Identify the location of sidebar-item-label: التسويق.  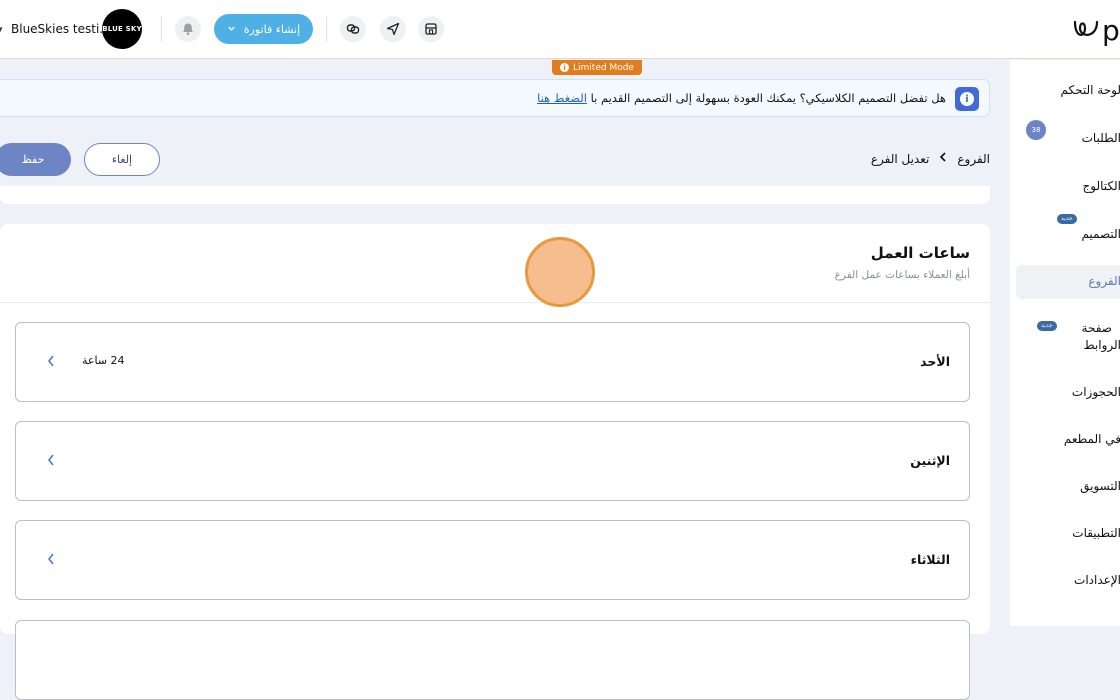
(1100, 486).